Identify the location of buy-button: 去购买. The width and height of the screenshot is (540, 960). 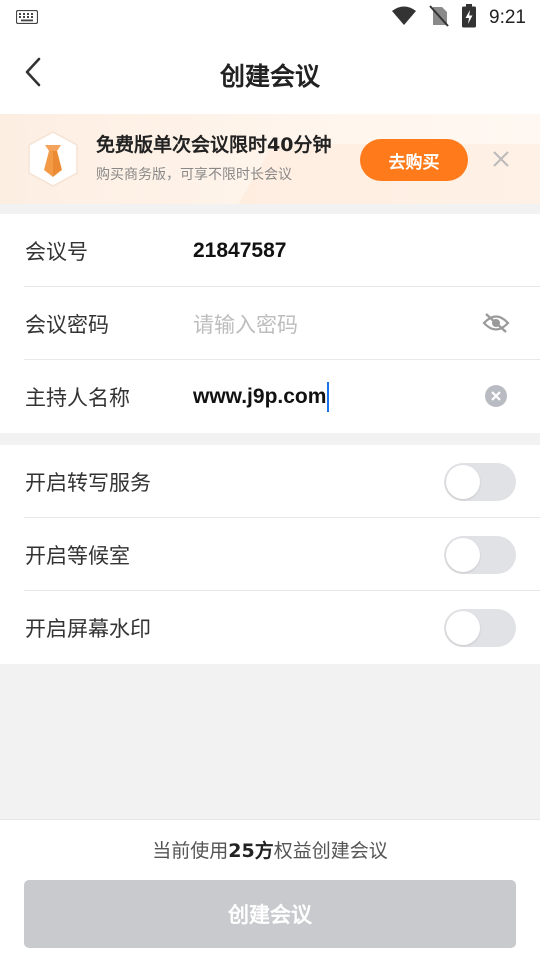
(414, 160).